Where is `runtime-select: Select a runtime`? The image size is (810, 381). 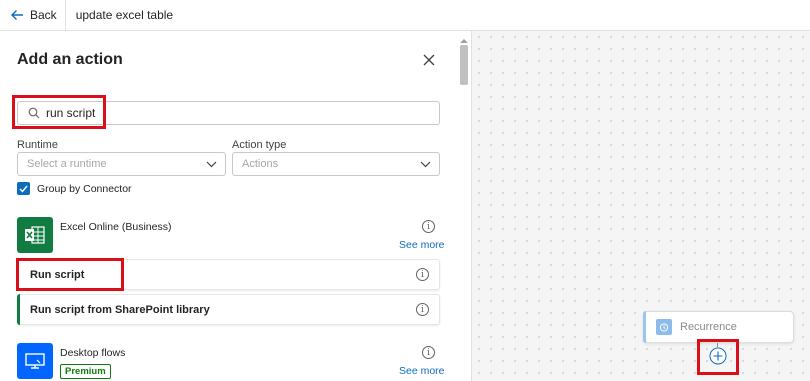 runtime-select: Select a runtime is located at coordinates (121, 164).